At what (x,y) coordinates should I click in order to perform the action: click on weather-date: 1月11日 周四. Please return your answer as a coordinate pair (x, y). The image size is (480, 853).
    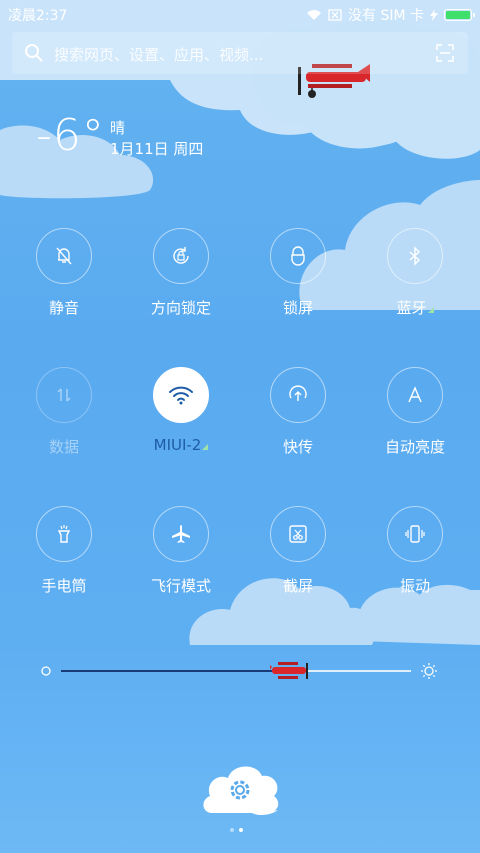
    Looking at the image, I should click on (157, 149).